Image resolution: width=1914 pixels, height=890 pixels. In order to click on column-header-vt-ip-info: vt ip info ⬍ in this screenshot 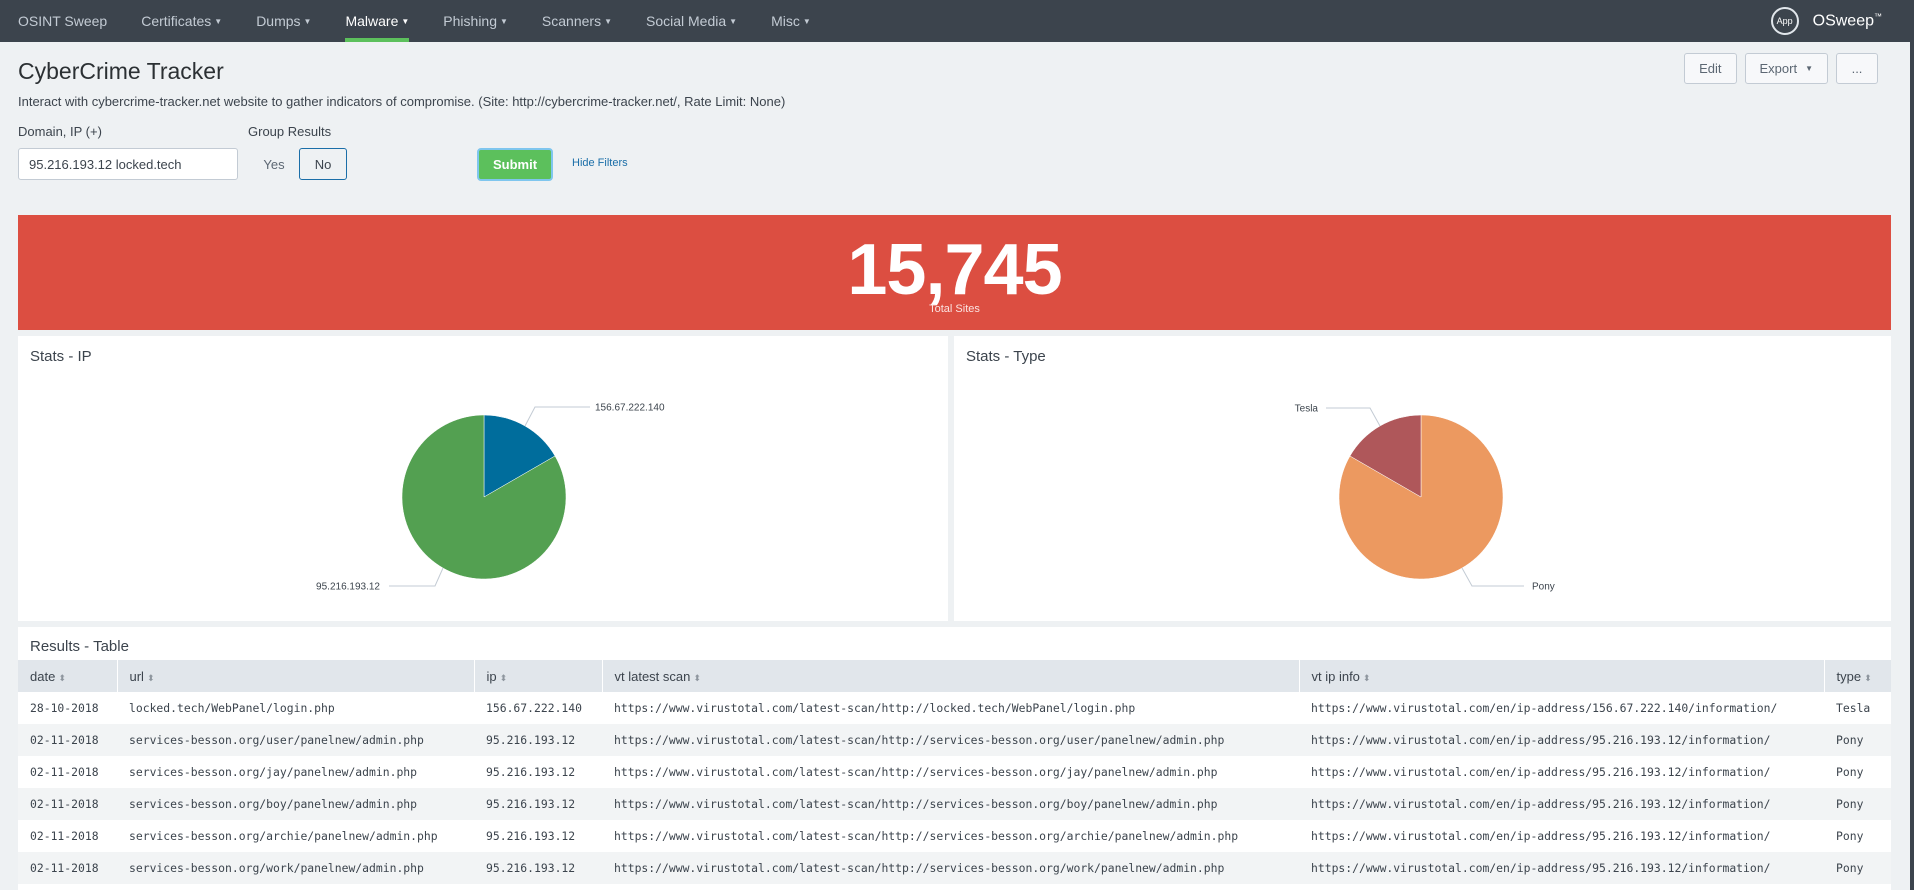, I will do `click(1561, 676)`.